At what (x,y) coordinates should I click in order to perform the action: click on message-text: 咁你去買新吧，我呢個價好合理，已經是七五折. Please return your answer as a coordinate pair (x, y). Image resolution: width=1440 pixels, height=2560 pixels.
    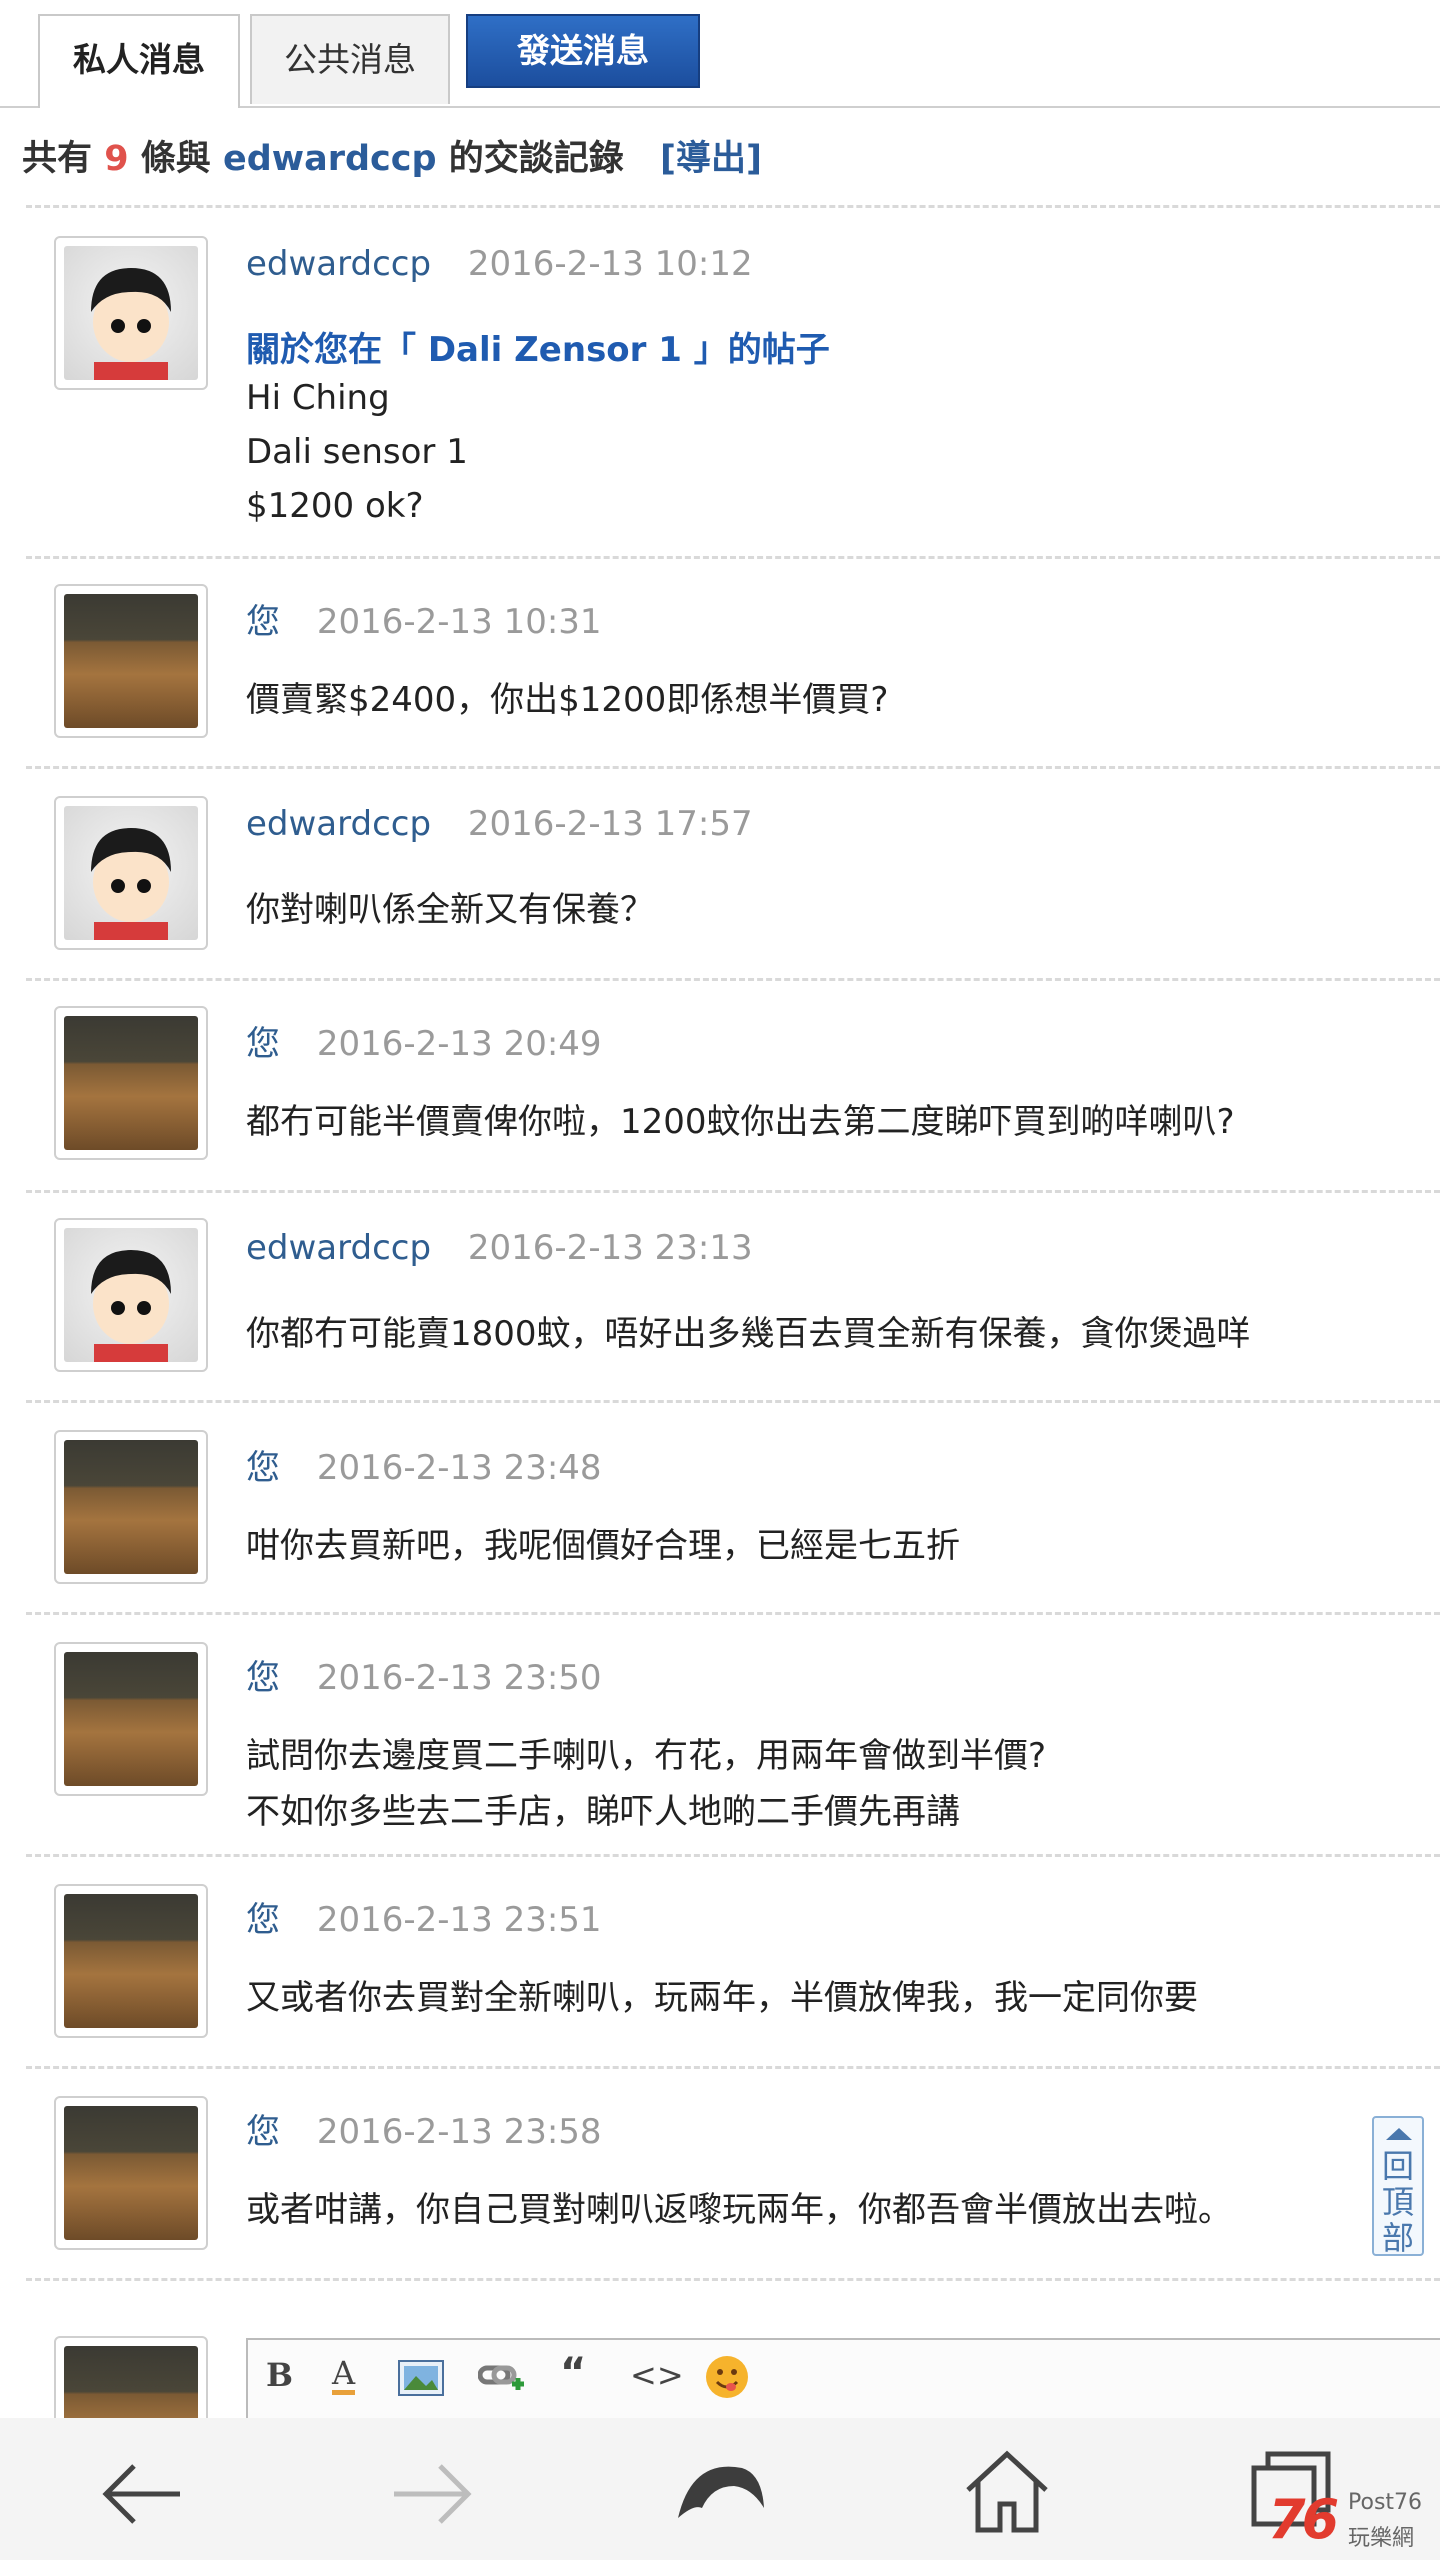
    Looking at the image, I should click on (603, 1546).